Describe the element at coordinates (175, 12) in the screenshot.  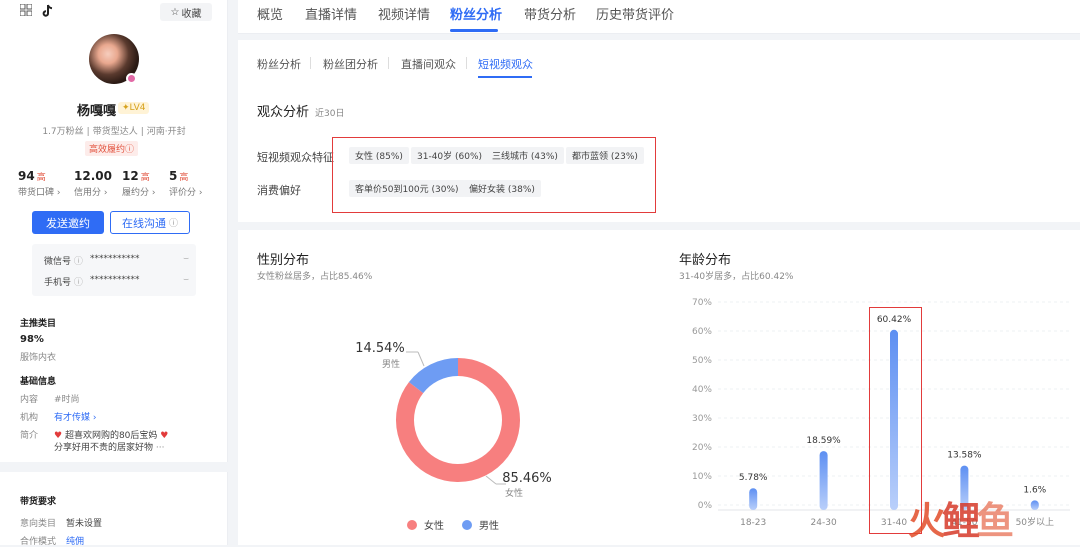
I see `star-icon: ☆` at that location.